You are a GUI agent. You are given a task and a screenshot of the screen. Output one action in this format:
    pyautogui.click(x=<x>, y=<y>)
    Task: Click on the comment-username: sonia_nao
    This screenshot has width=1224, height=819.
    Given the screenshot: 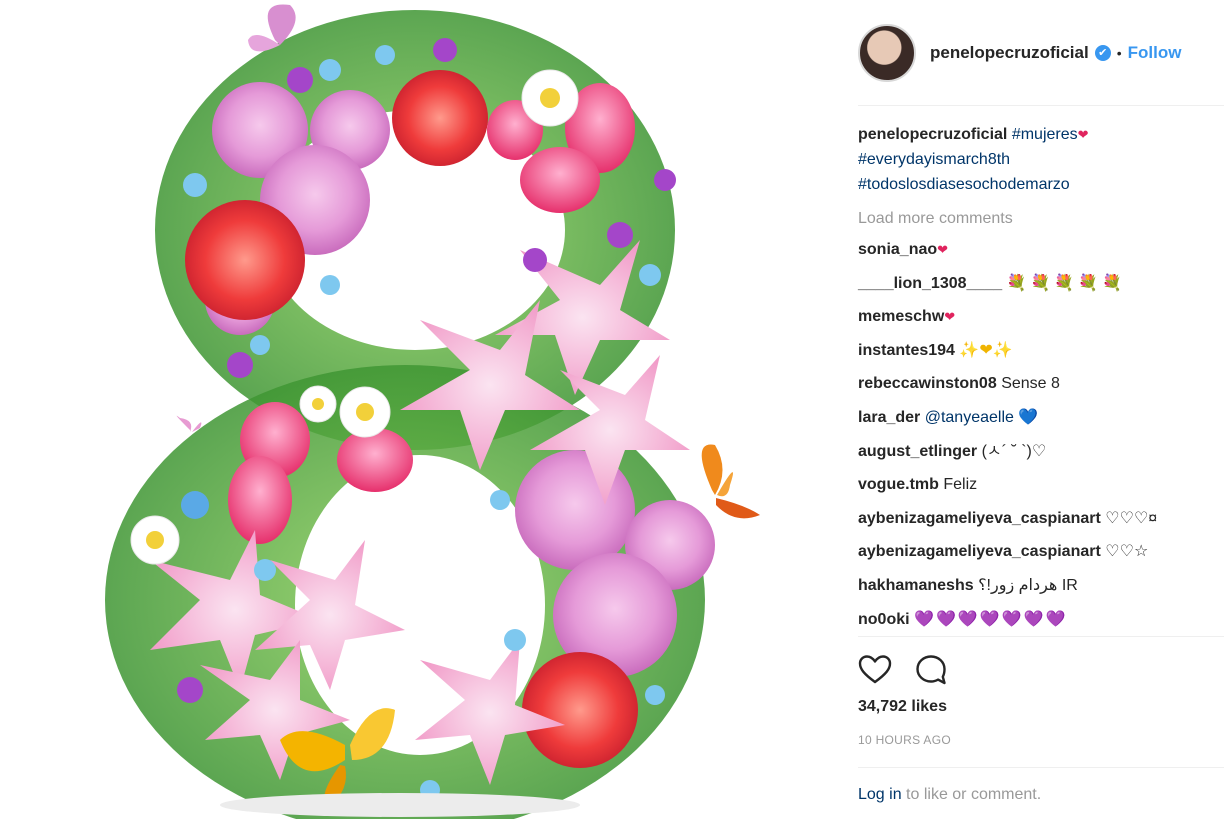 What is the action you would take?
    pyautogui.click(x=897, y=249)
    